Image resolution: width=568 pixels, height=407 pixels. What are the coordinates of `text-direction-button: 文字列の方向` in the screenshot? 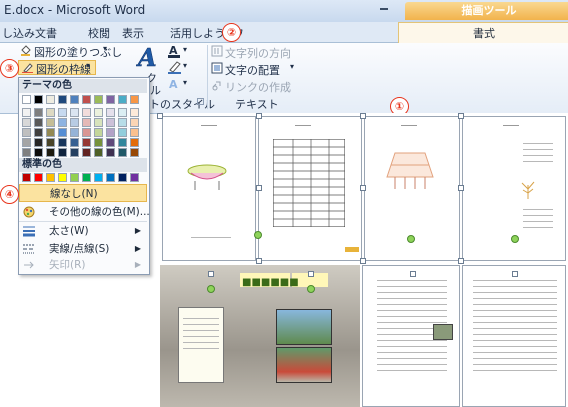 It's located at (258, 53).